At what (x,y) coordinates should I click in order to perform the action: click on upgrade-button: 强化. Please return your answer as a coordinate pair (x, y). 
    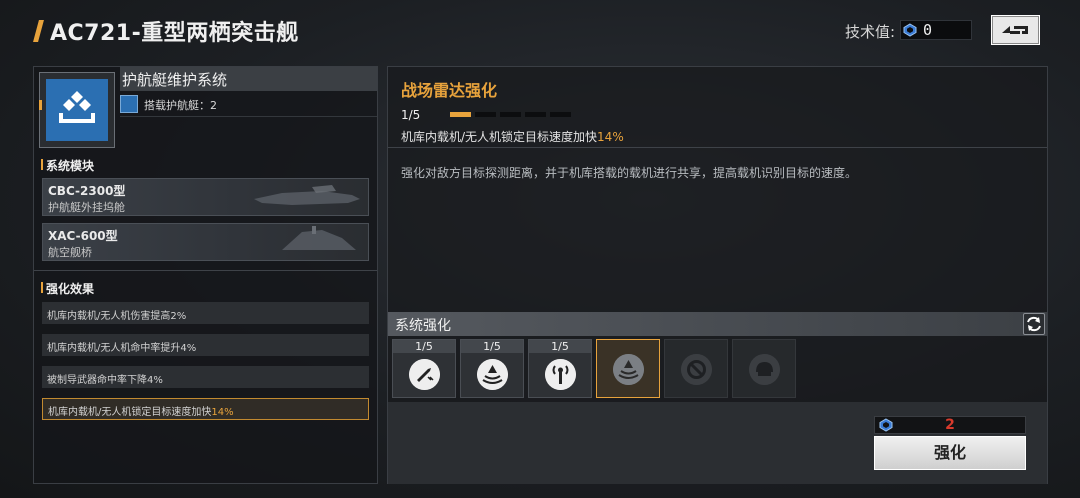
    Looking at the image, I should click on (950, 453).